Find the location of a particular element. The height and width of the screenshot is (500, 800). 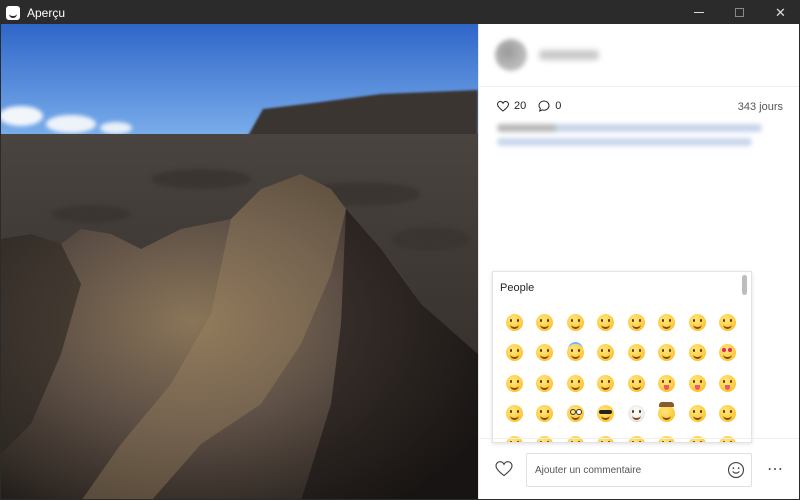

upside-down-icon is located at coordinates (636, 353).